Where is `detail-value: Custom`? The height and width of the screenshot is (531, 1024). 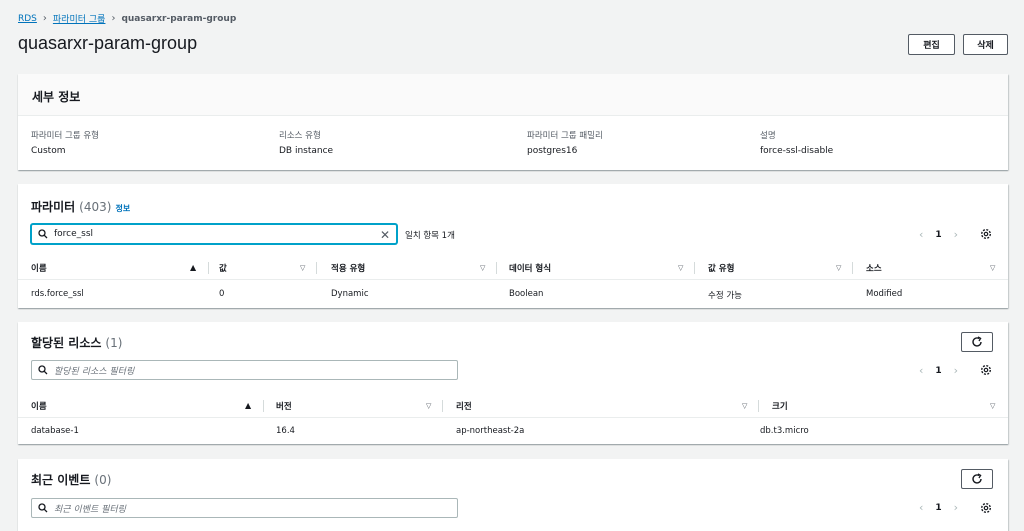 detail-value: Custom is located at coordinates (48, 151).